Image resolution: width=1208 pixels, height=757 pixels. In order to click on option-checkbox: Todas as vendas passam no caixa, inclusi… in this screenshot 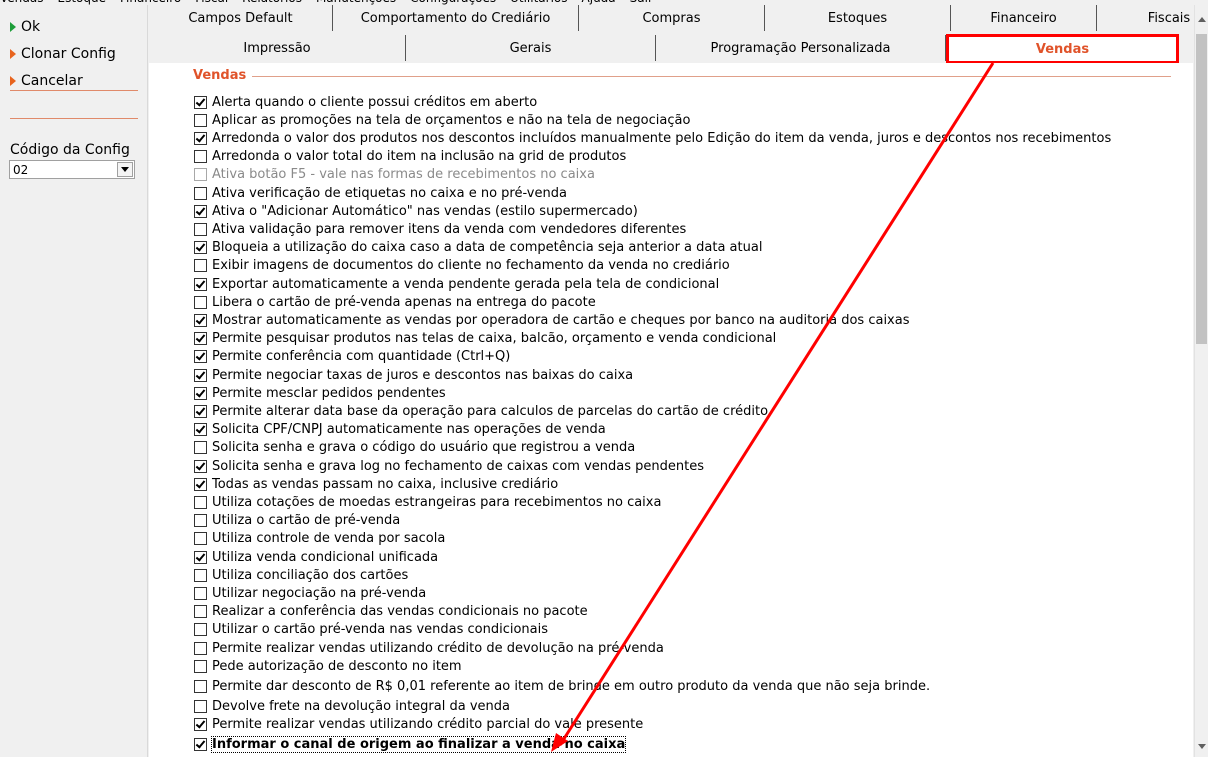, I will do `click(376, 484)`.